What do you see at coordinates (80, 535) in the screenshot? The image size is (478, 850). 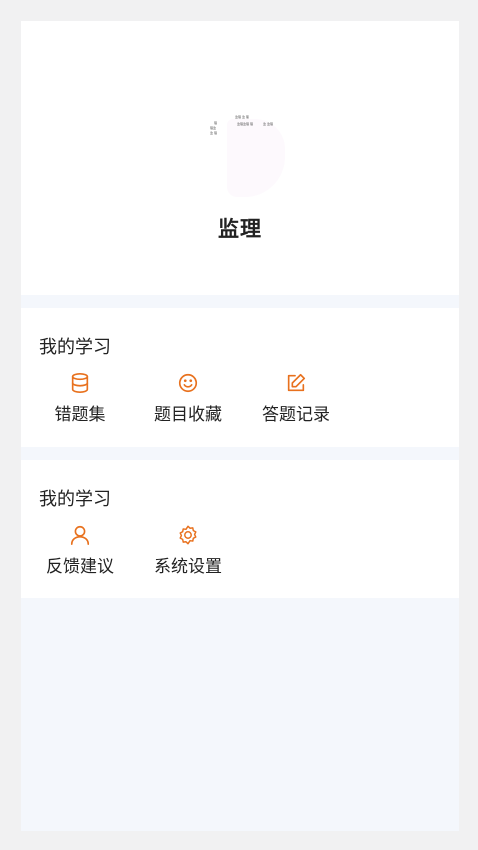 I see `user-icon` at bounding box center [80, 535].